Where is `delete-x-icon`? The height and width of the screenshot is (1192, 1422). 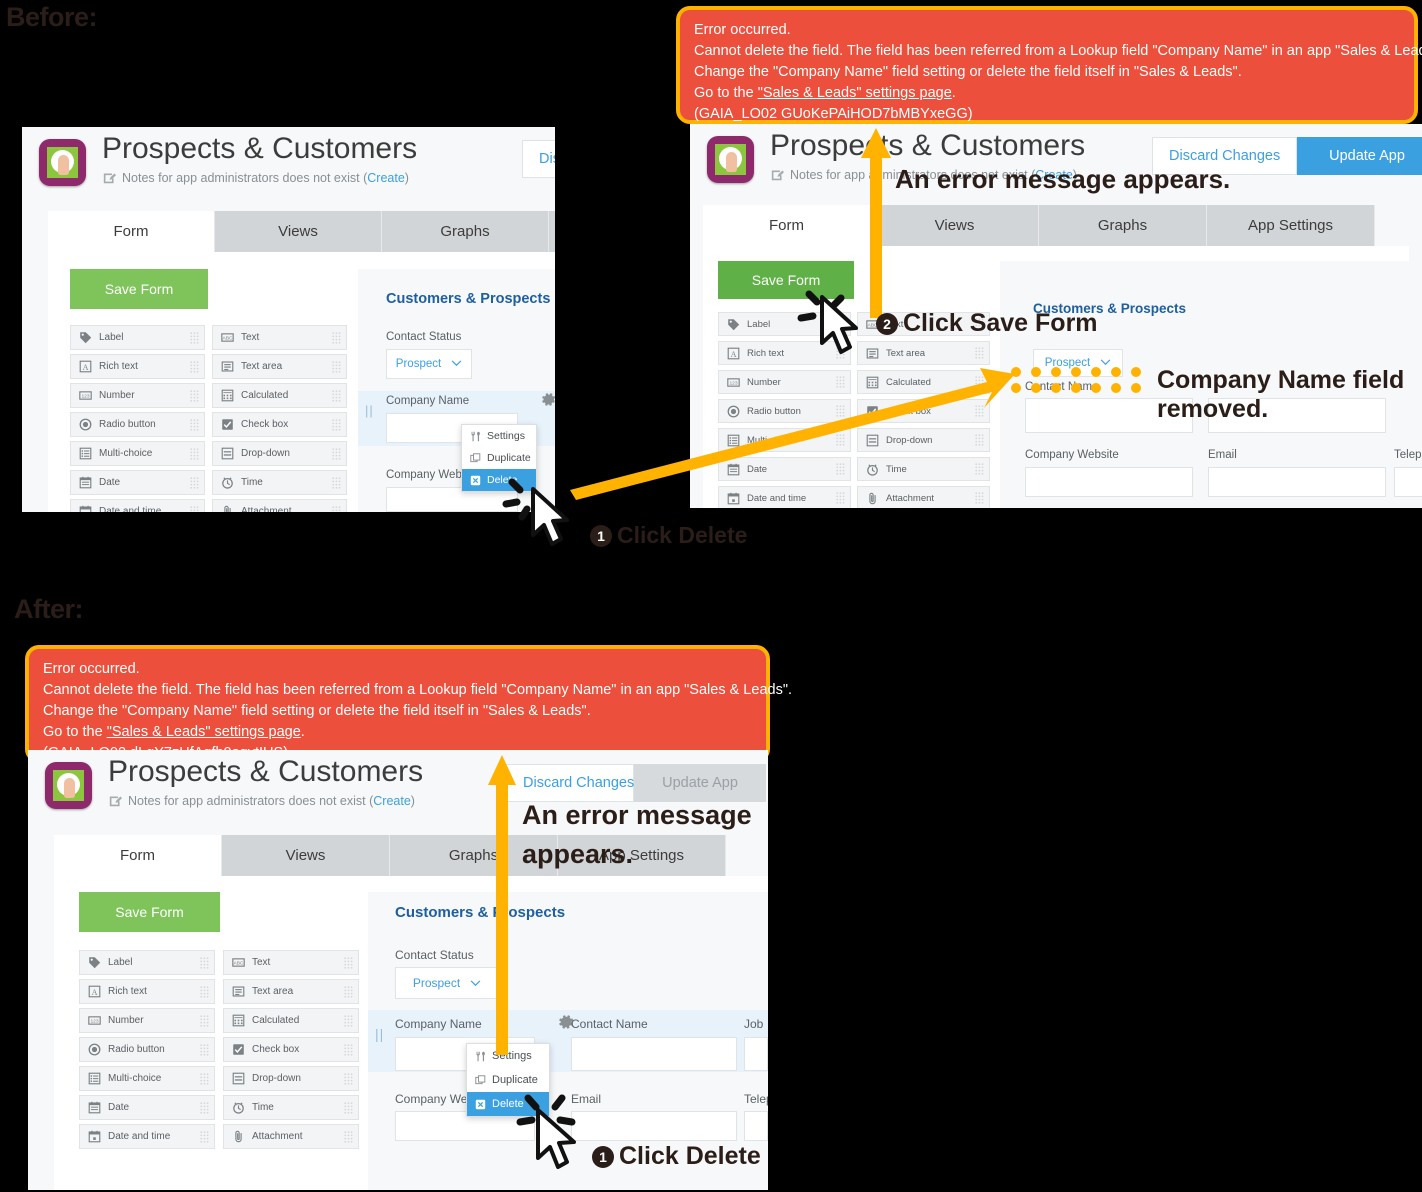
delete-x-icon is located at coordinates (480, 1104).